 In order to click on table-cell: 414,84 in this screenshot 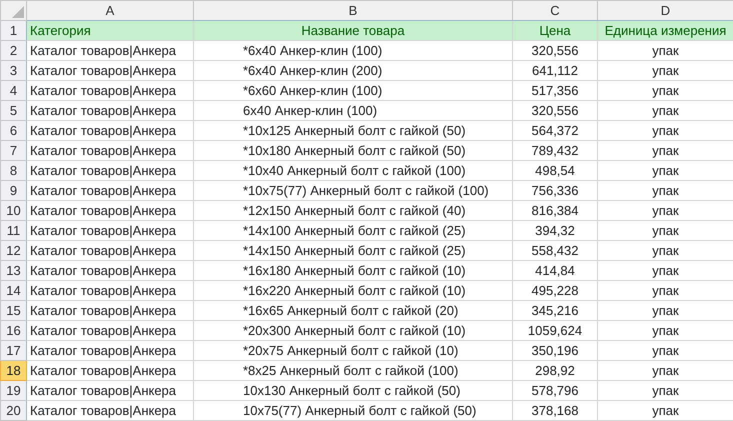, I will do `click(555, 270)`.